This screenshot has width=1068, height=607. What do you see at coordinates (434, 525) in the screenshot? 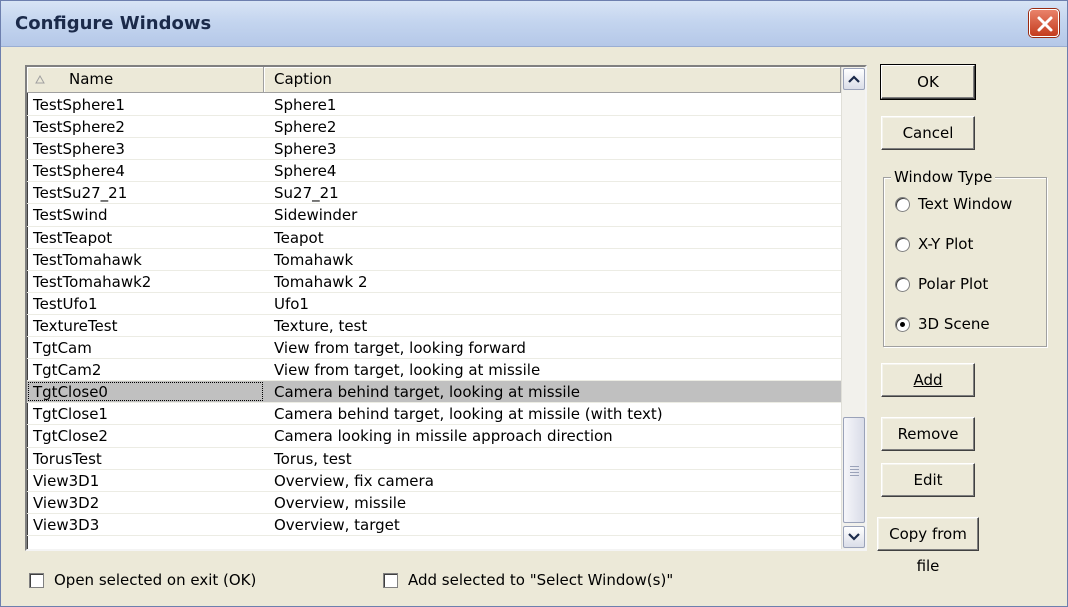
I see `table-row: View3D3 Overview, target` at bounding box center [434, 525].